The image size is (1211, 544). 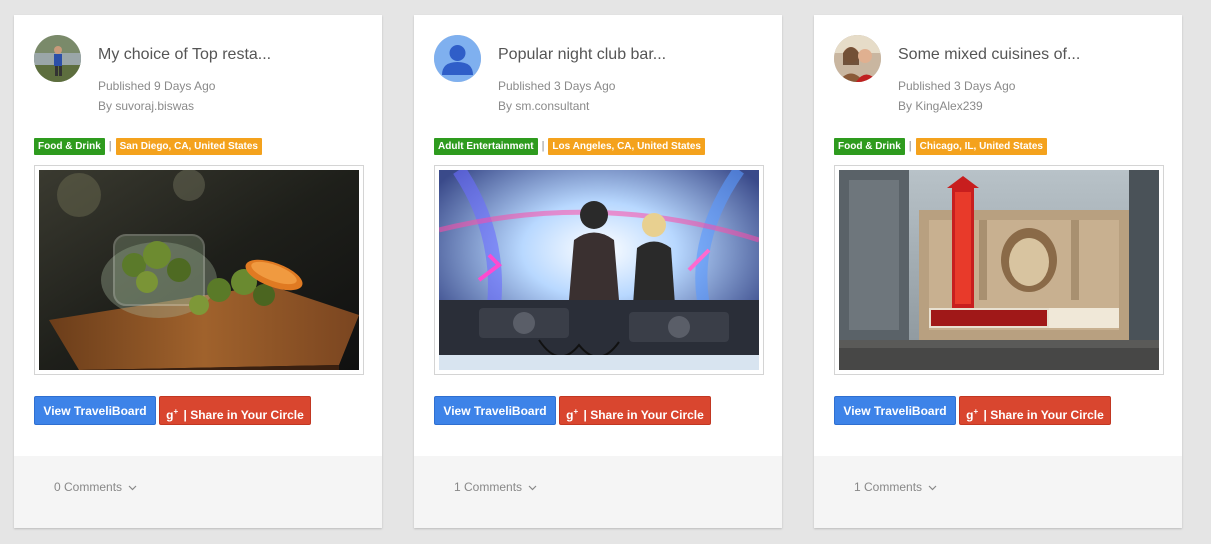 I want to click on location-tag: Los Angeles, CA, United States, so click(x=626, y=146).